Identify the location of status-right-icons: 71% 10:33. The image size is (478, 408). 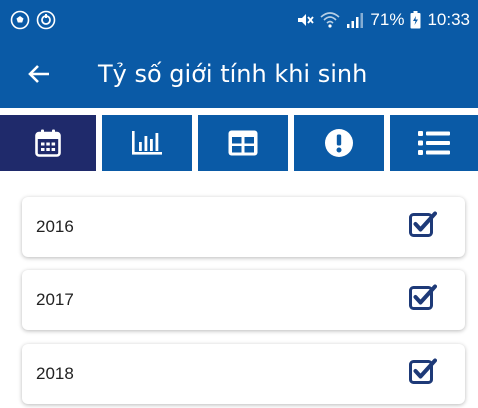
(383, 20).